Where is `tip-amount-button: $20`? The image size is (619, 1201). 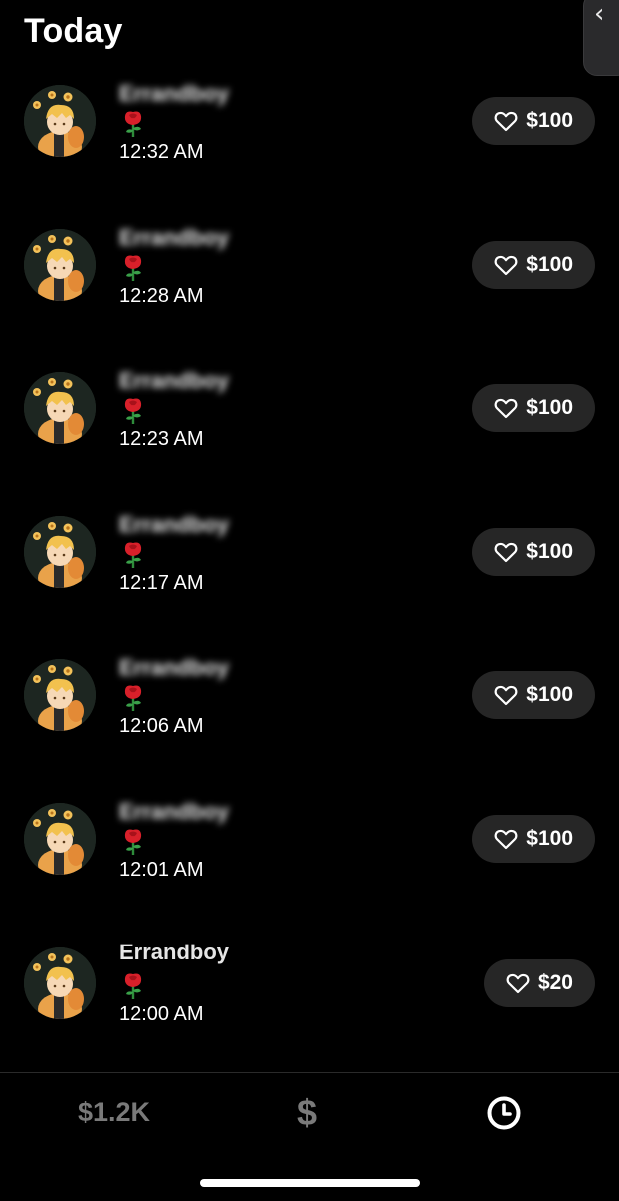 tip-amount-button: $20 is located at coordinates (539, 982).